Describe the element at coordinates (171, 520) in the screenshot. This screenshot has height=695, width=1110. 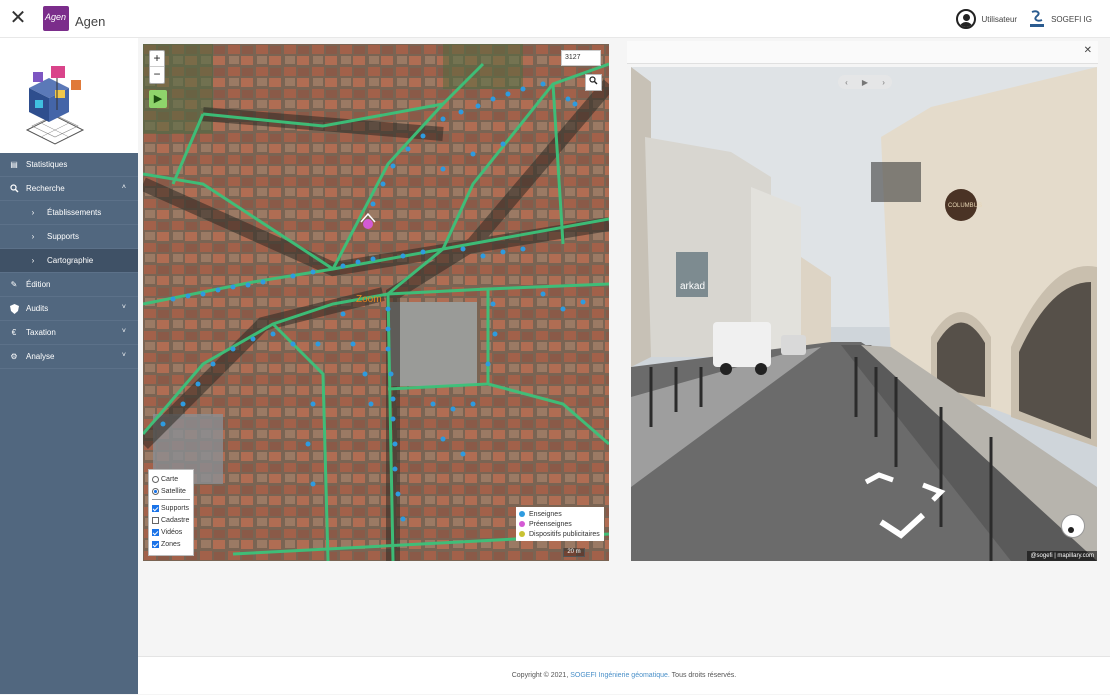
I see `layer-cadastre: Cadastre` at that location.